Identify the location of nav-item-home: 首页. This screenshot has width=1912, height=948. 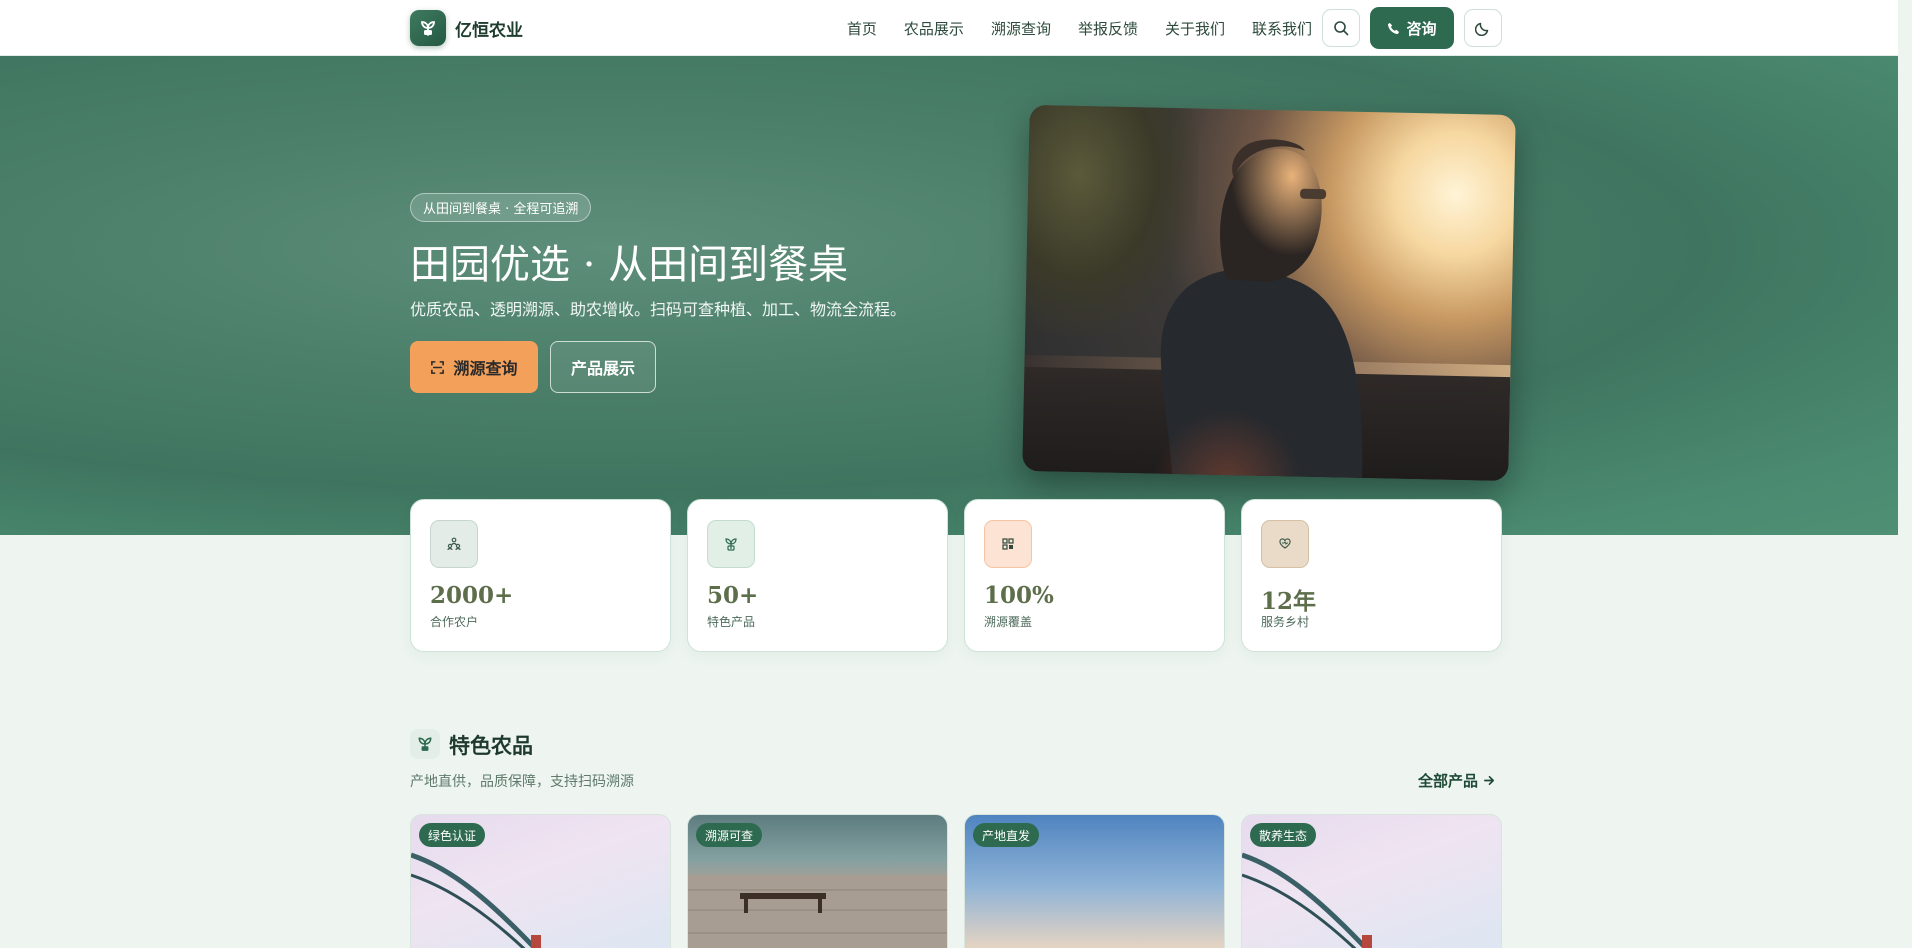
(862, 28).